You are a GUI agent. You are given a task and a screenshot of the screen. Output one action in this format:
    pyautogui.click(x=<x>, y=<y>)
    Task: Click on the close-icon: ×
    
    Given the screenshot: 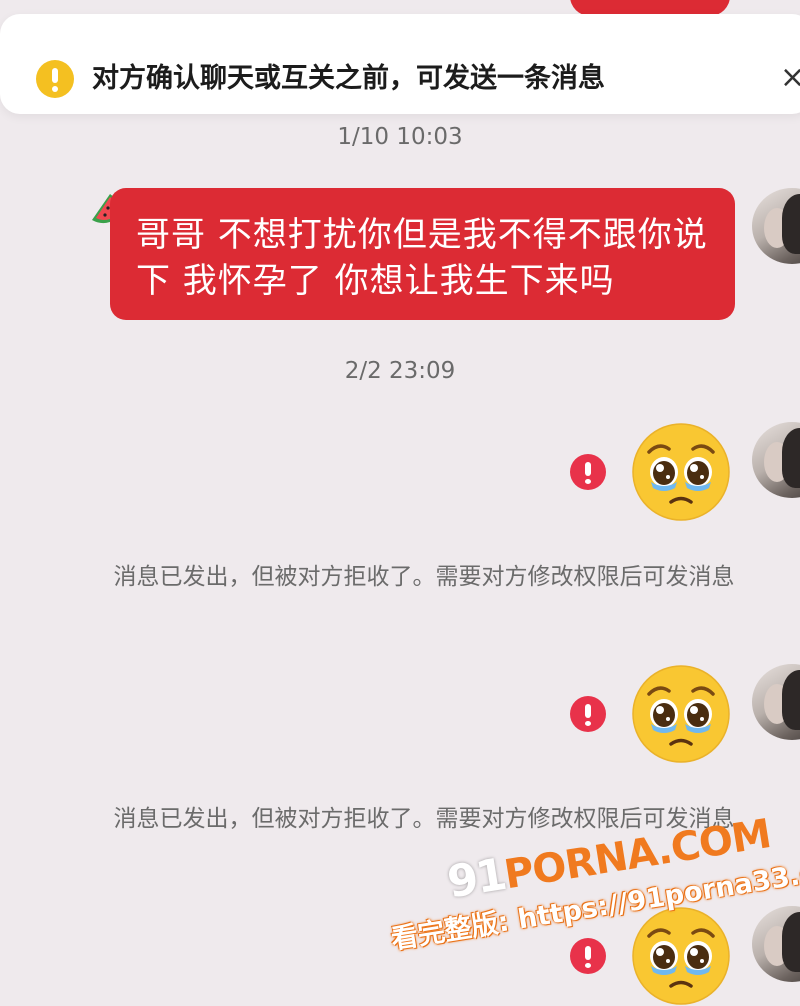 What is the action you would take?
    pyautogui.click(x=790, y=78)
    